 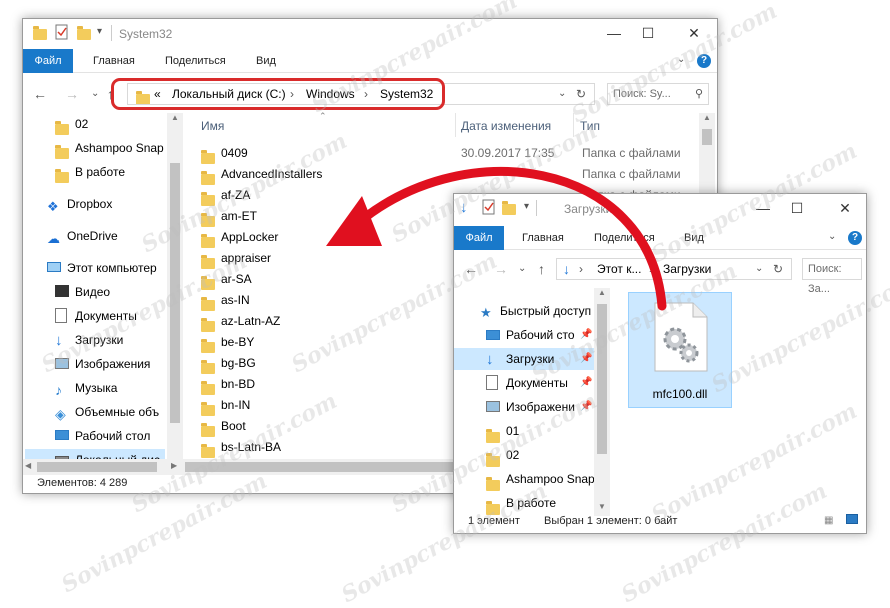 What do you see at coordinates (506, 238) in the screenshot?
I see `arrow-shaft` at bounding box center [506, 238].